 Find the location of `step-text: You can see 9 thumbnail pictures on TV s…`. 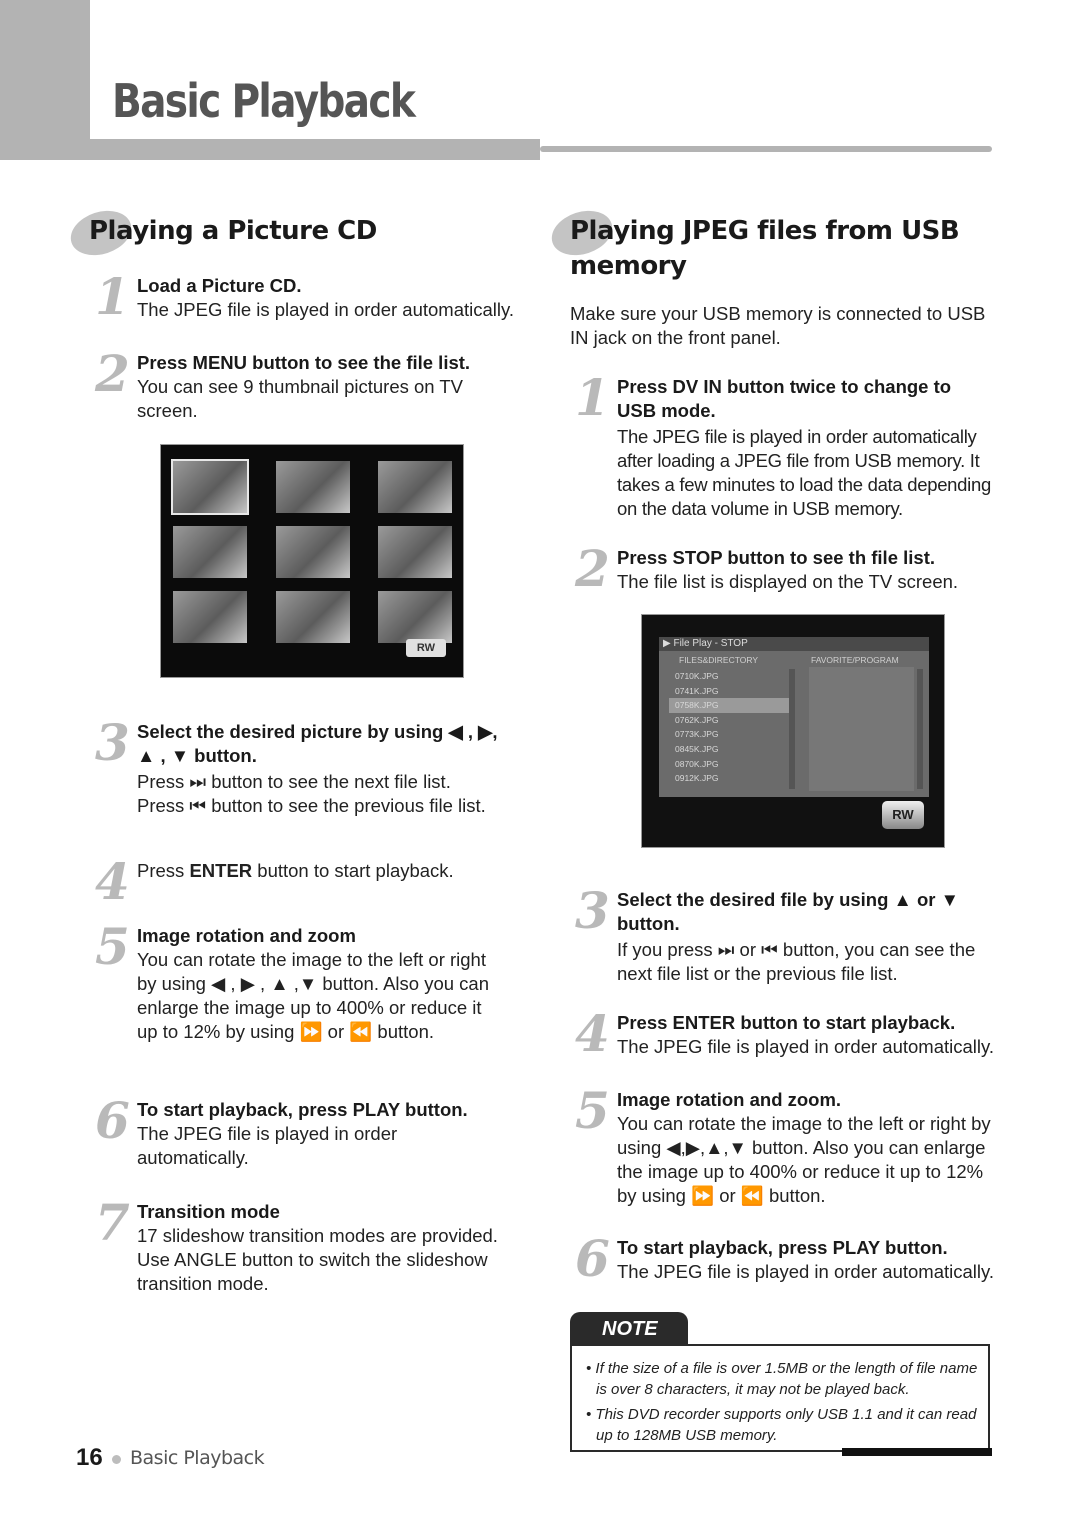

step-text: You can see 9 thumbnail pictures on TV s… is located at coordinates (300, 398).